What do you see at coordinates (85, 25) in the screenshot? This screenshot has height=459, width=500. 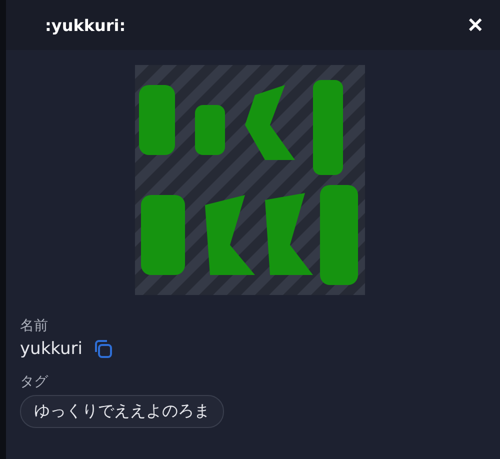 I see `dialog-title: :yukkuri:` at bounding box center [85, 25].